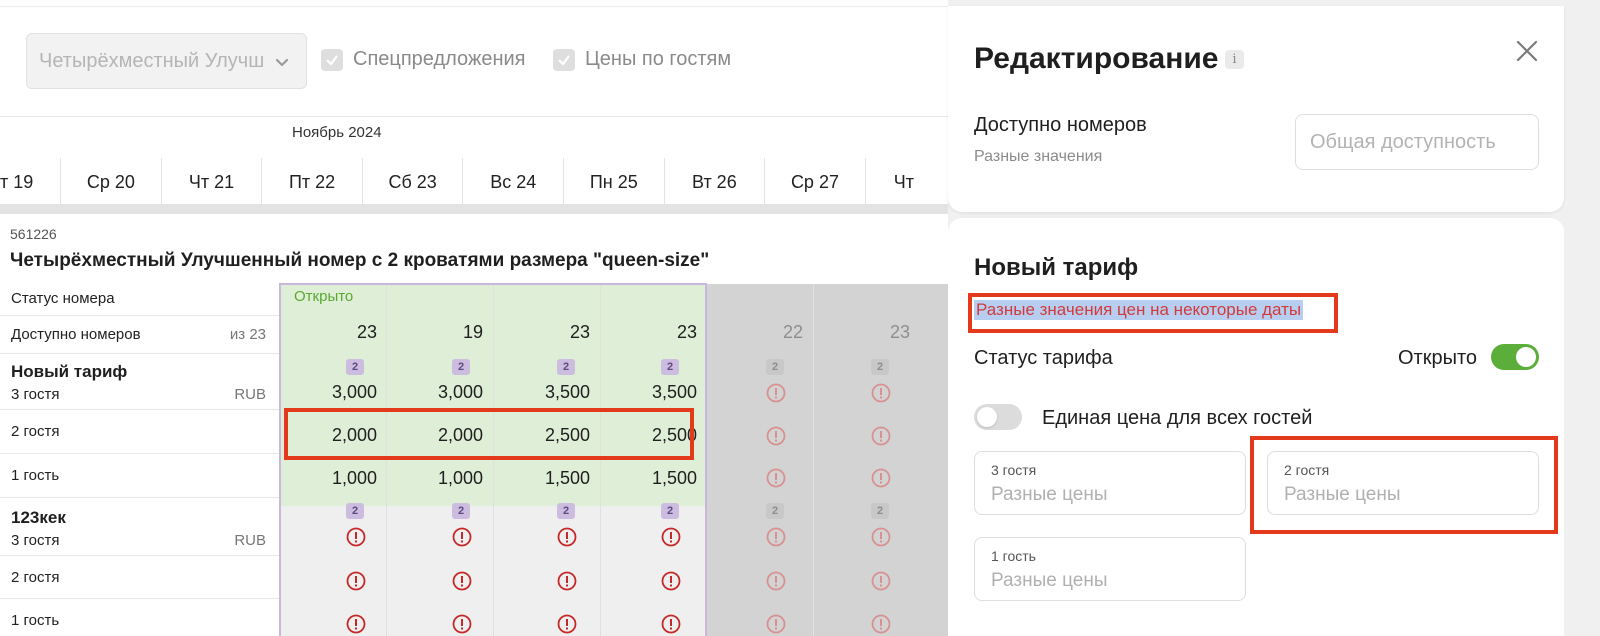  I want to click on room-type-select: Четырёхместный Улучшенный, so click(166, 61).